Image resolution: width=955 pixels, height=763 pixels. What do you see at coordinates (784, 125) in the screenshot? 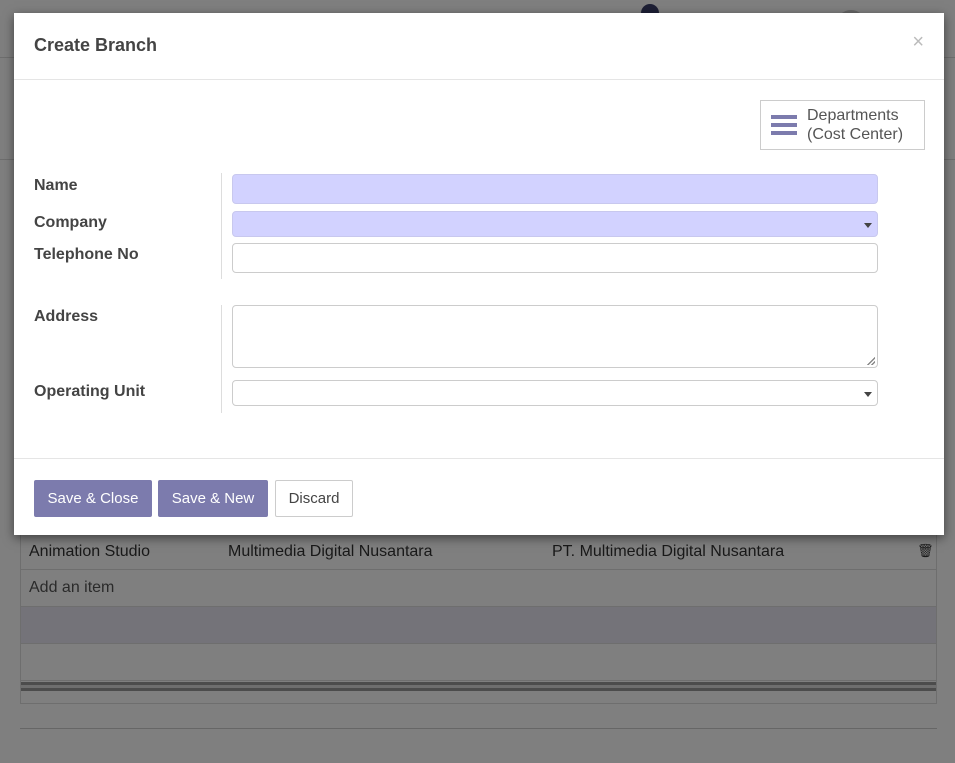
I see `bars-icon` at bounding box center [784, 125].